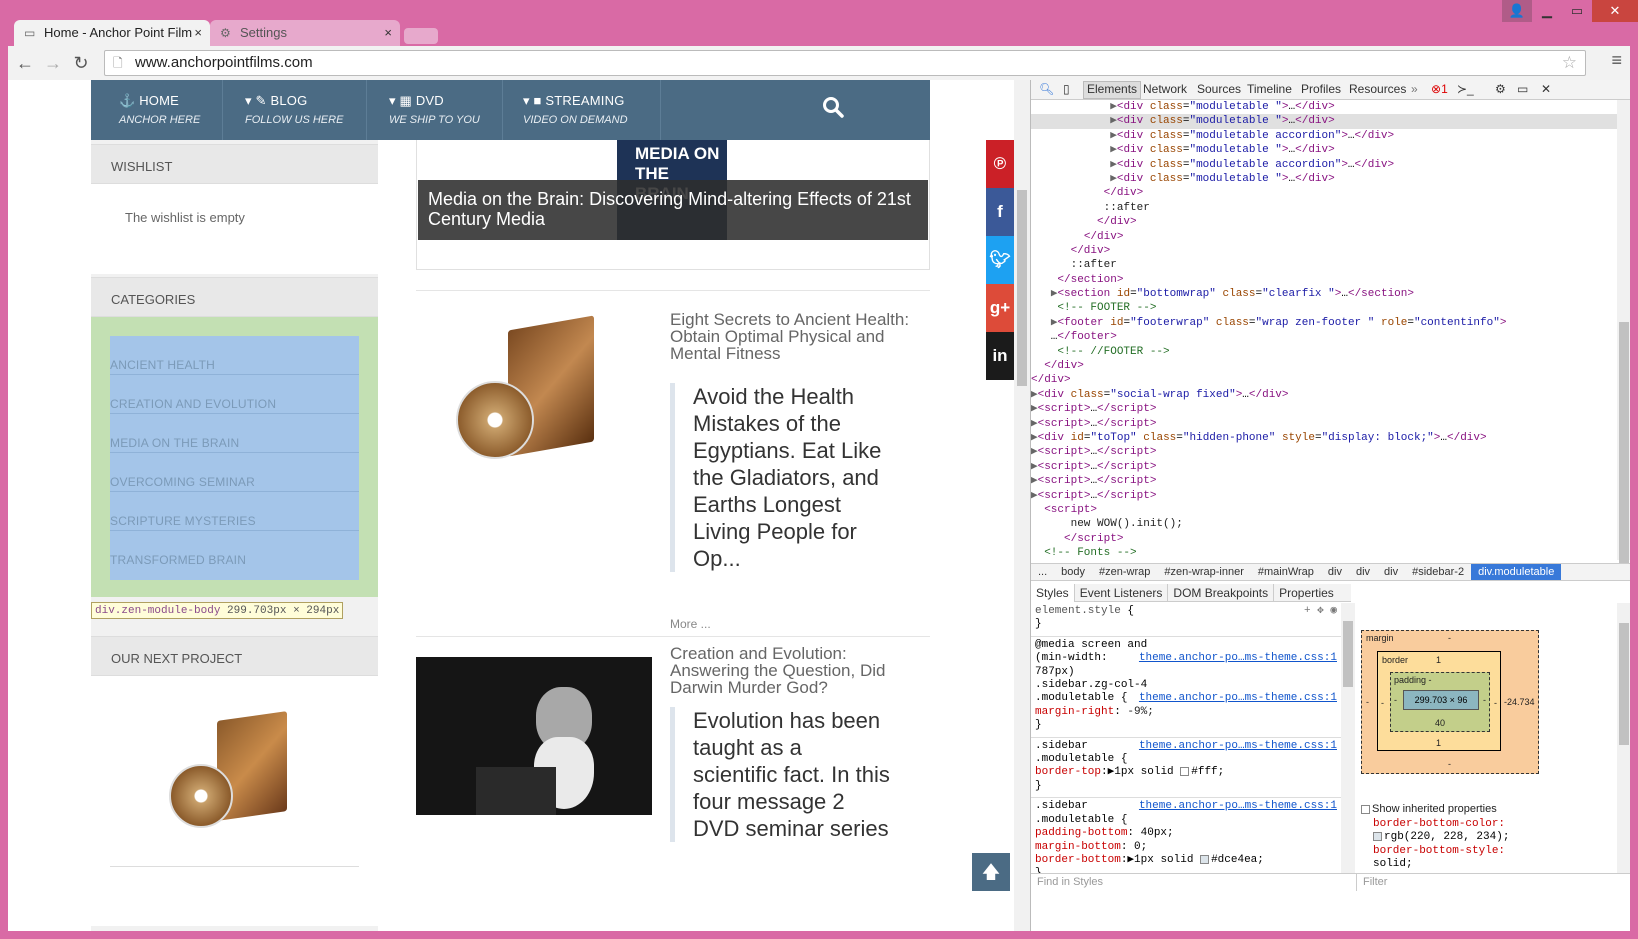  Describe the element at coordinates (435, 110) in the screenshot. I see `nav-dvd: ▾ ▦ DVD WE SHIP TO YOU` at that location.